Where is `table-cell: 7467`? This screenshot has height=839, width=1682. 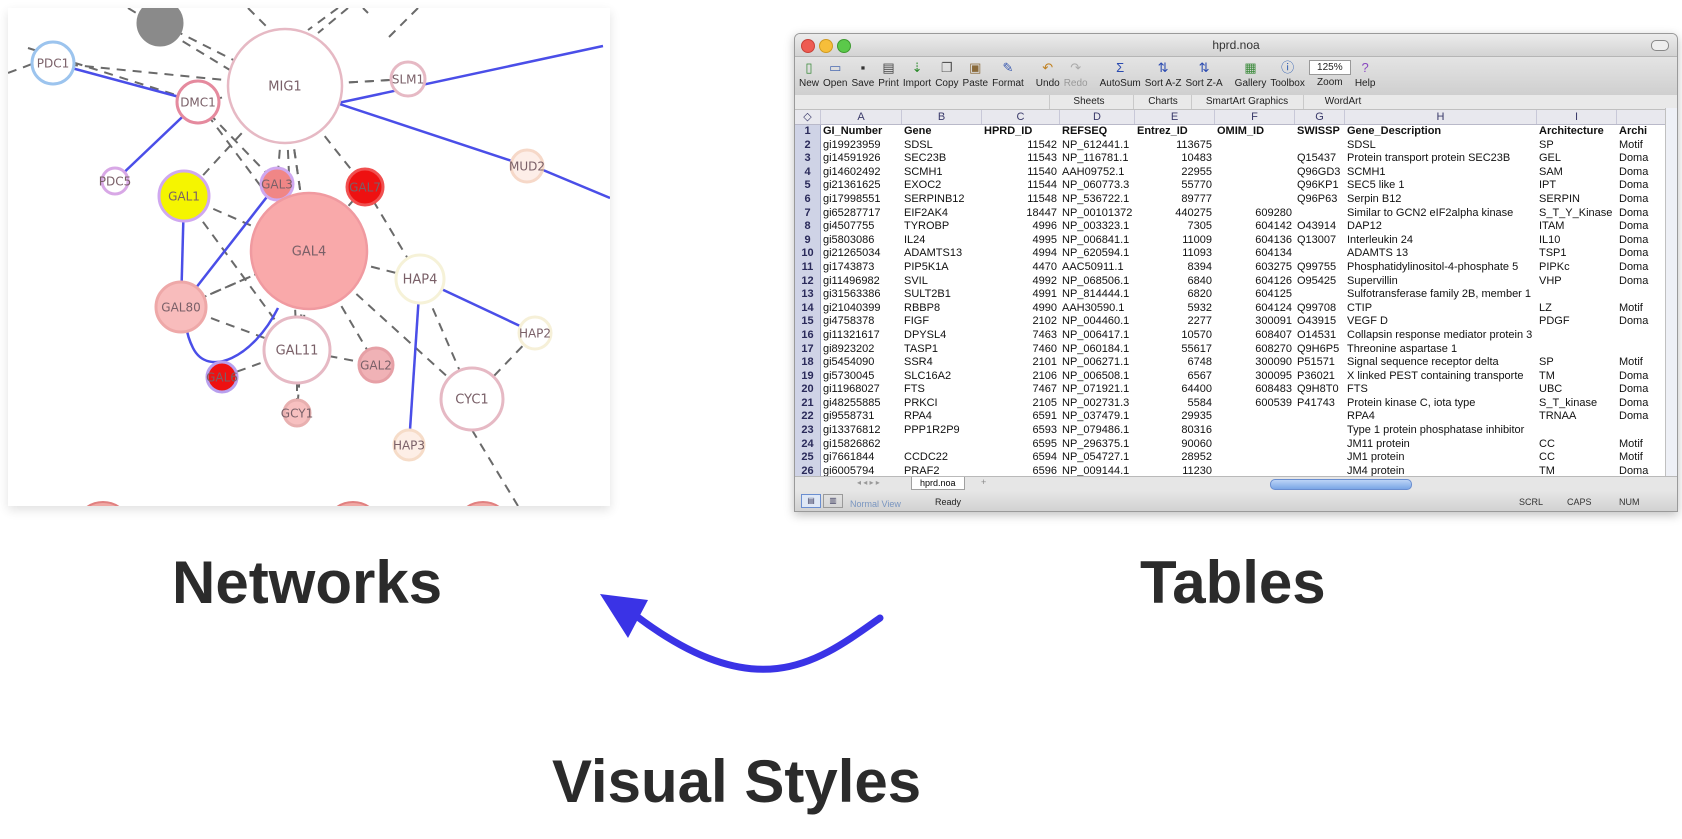
table-cell: 7467 is located at coordinates (1021, 390).